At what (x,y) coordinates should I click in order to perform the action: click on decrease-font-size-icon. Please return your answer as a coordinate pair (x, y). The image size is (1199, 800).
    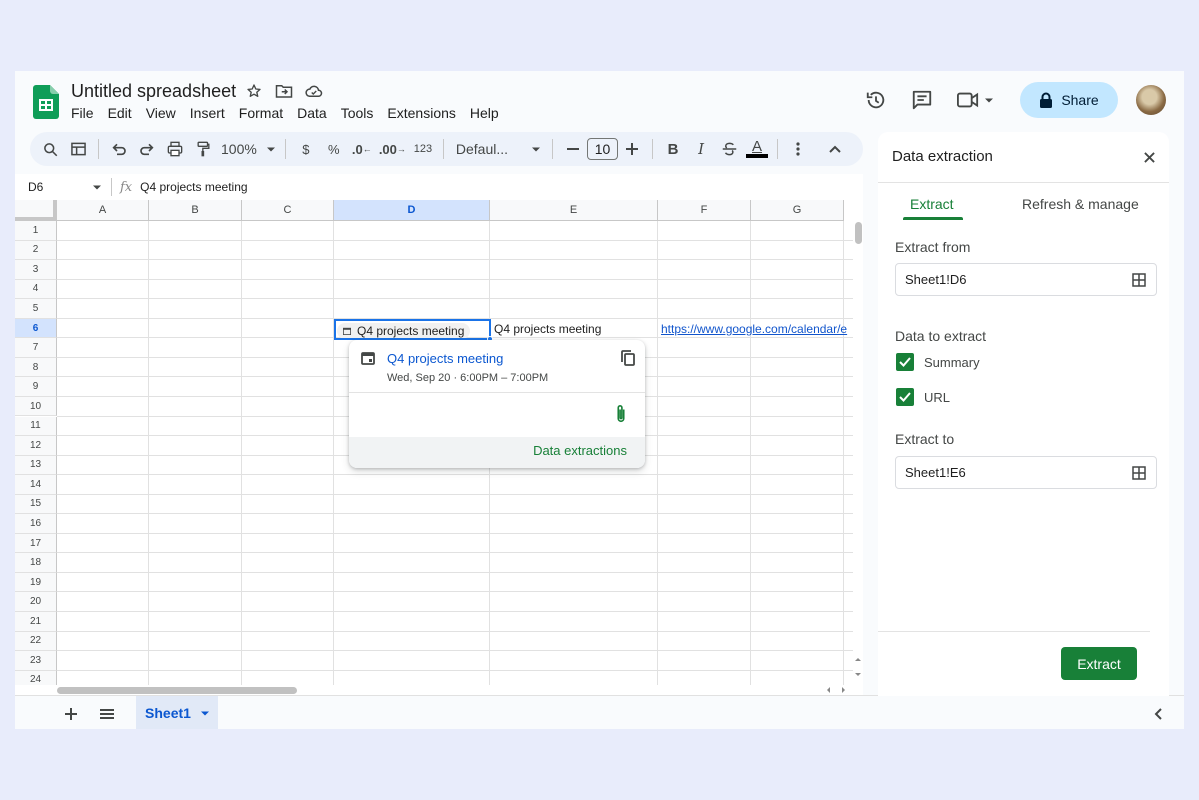
    Looking at the image, I should click on (573, 149).